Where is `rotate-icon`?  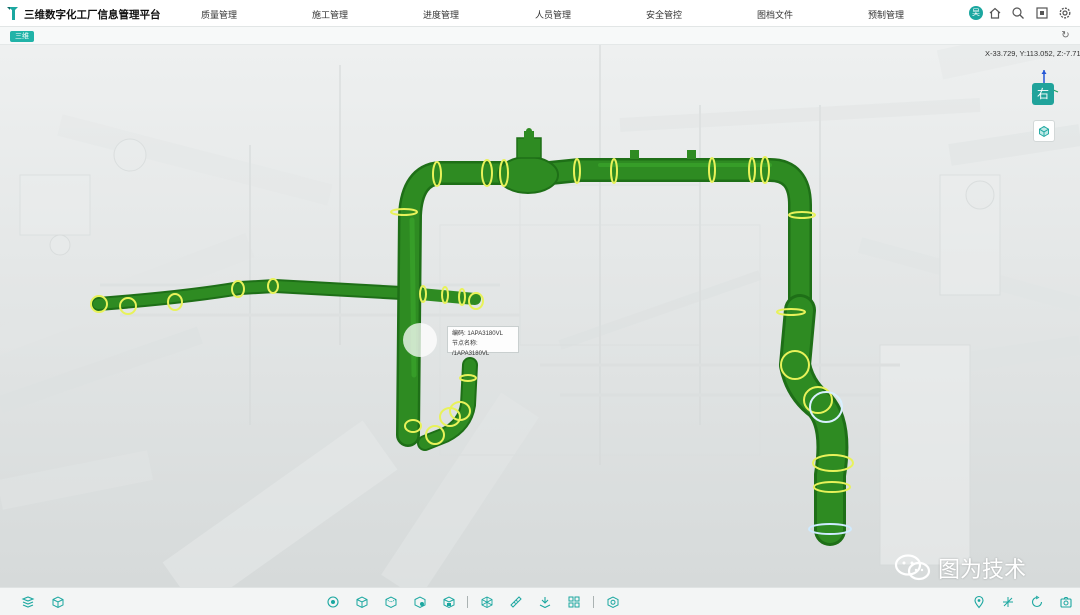 rotate-icon is located at coordinates (1037, 602).